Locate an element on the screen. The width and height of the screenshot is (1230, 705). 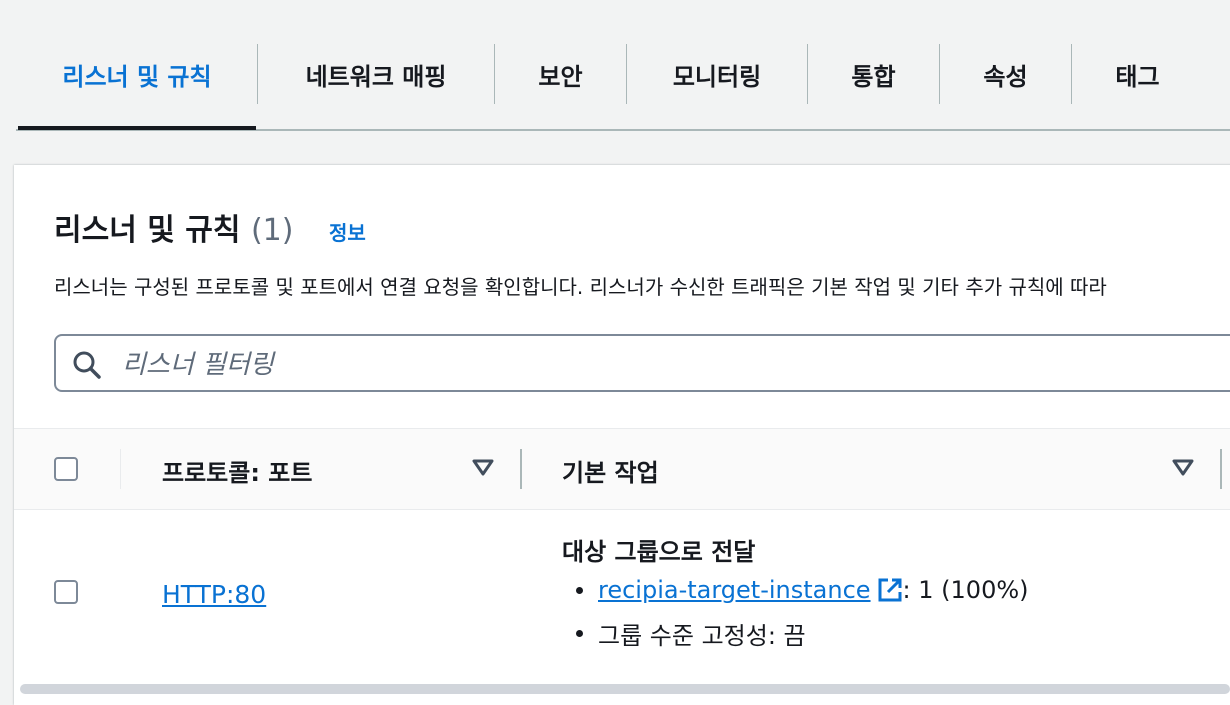
external-link-icon is located at coordinates (890, 590).